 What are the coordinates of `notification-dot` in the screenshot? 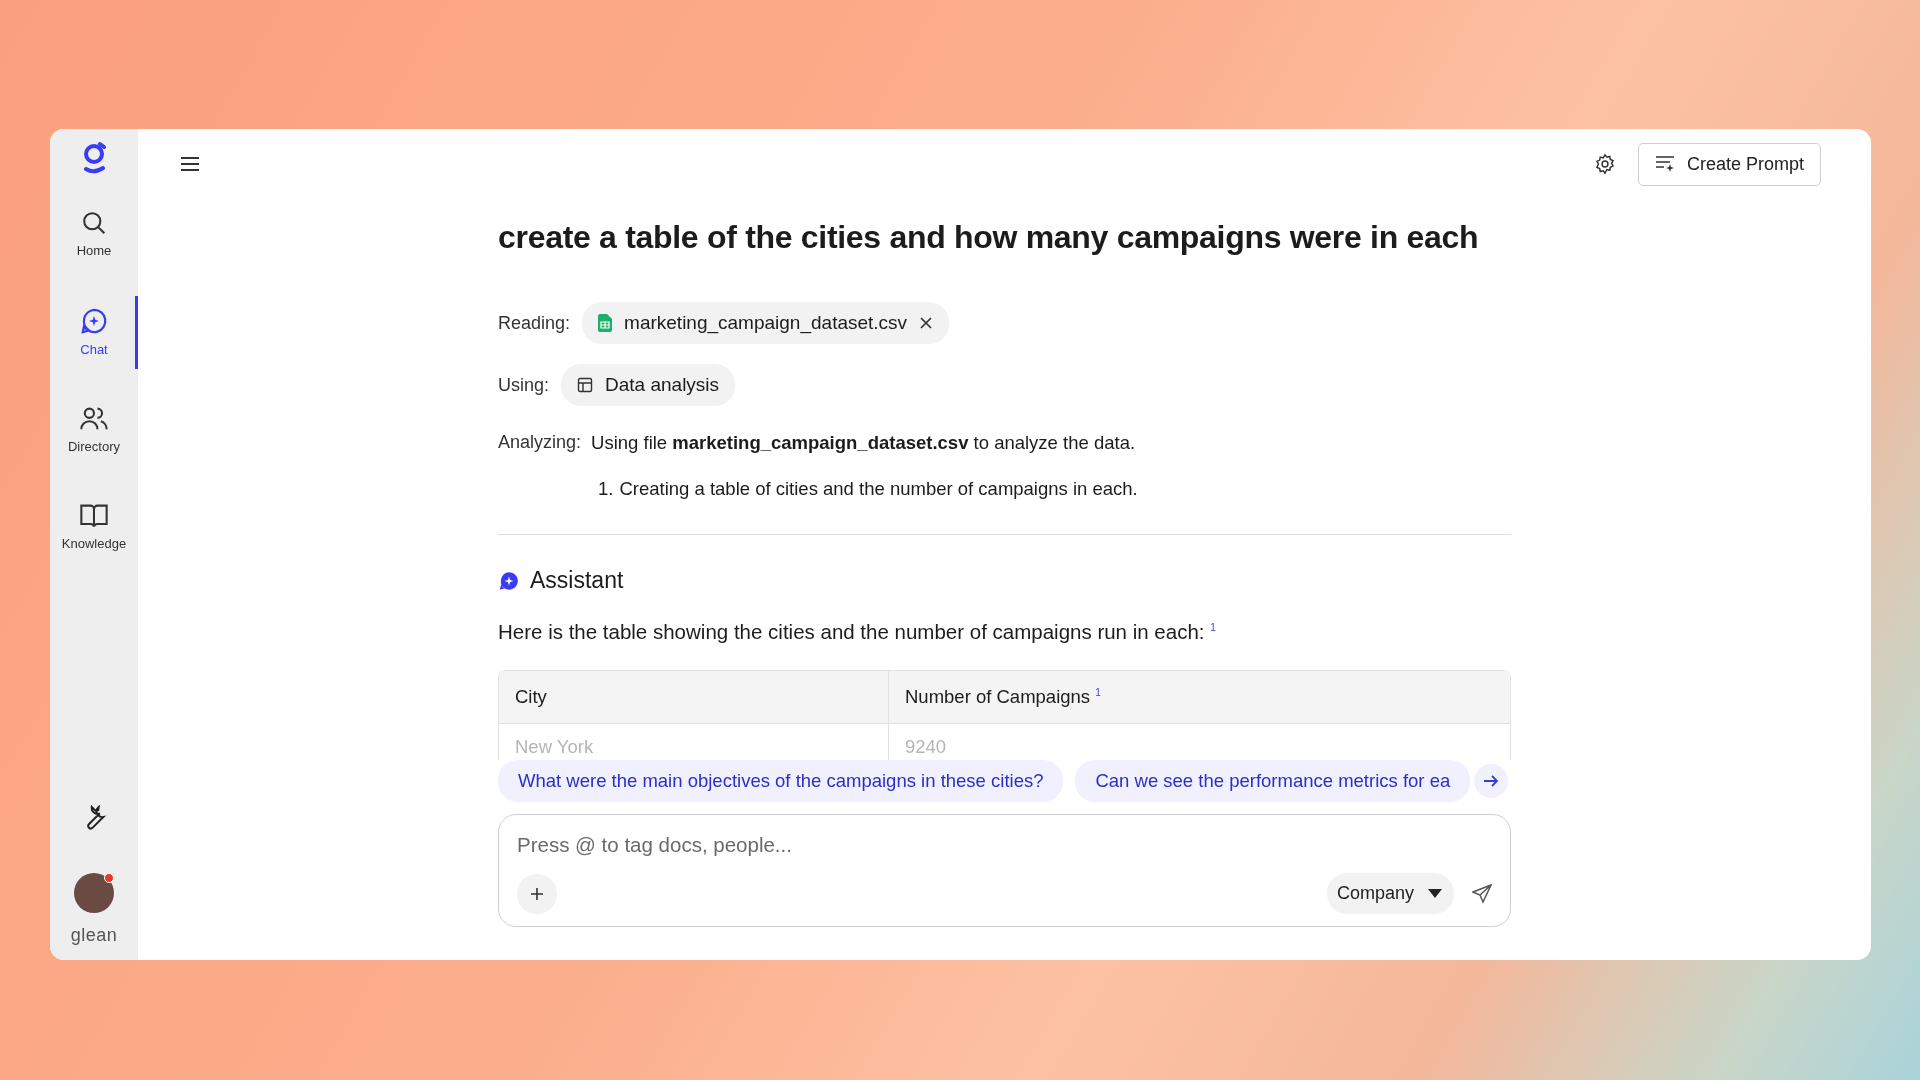 It's located at (109, 878).